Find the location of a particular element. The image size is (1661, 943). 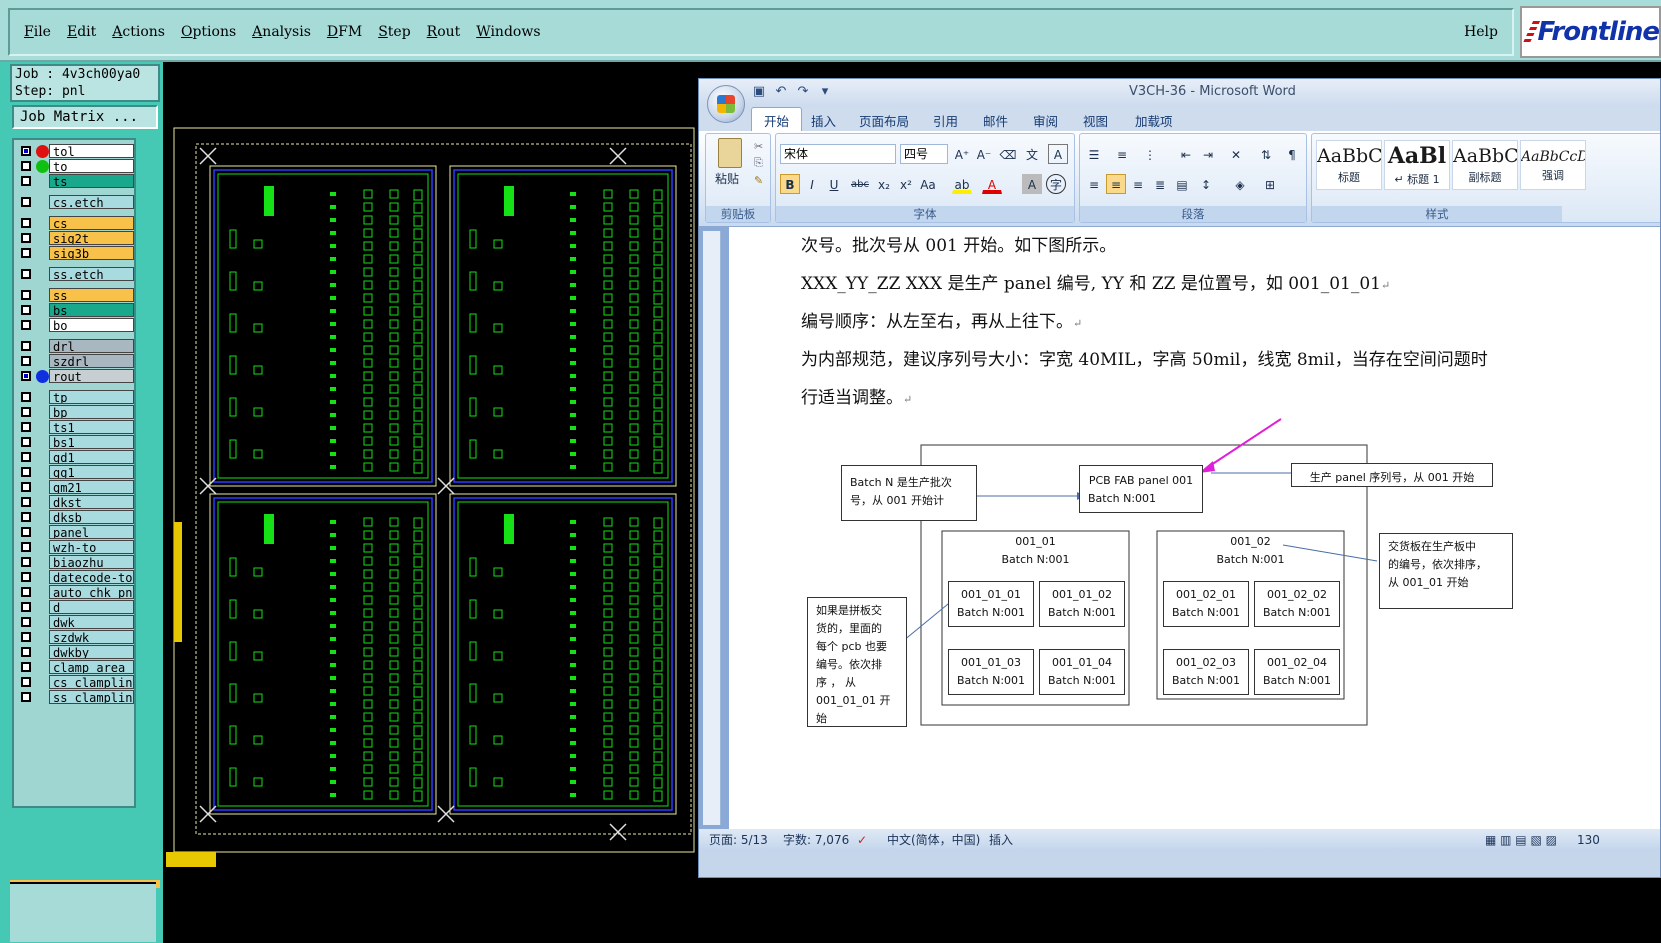

layer-row-cs.etch: cs.etch is located at coordinates (75, 202).